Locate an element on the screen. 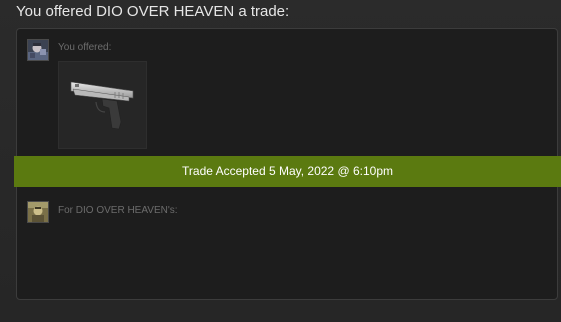 This screenshot has width=561, height=322. trade-heading: You offered DIO OVER HEAVEN a trade: is located at coordinates (153, 11).